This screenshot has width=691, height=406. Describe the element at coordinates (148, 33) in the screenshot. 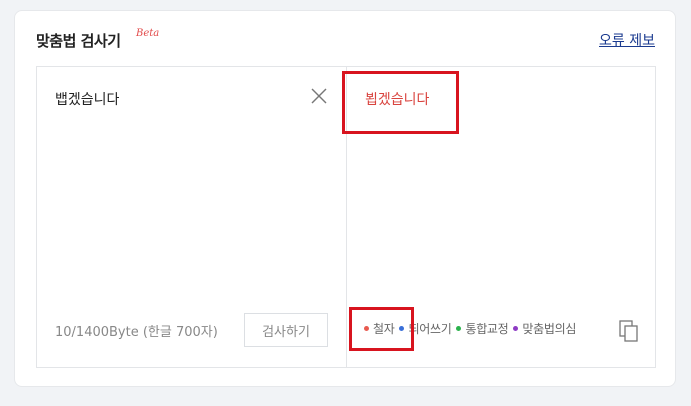

I see `beta-badge: Beta` at that location.